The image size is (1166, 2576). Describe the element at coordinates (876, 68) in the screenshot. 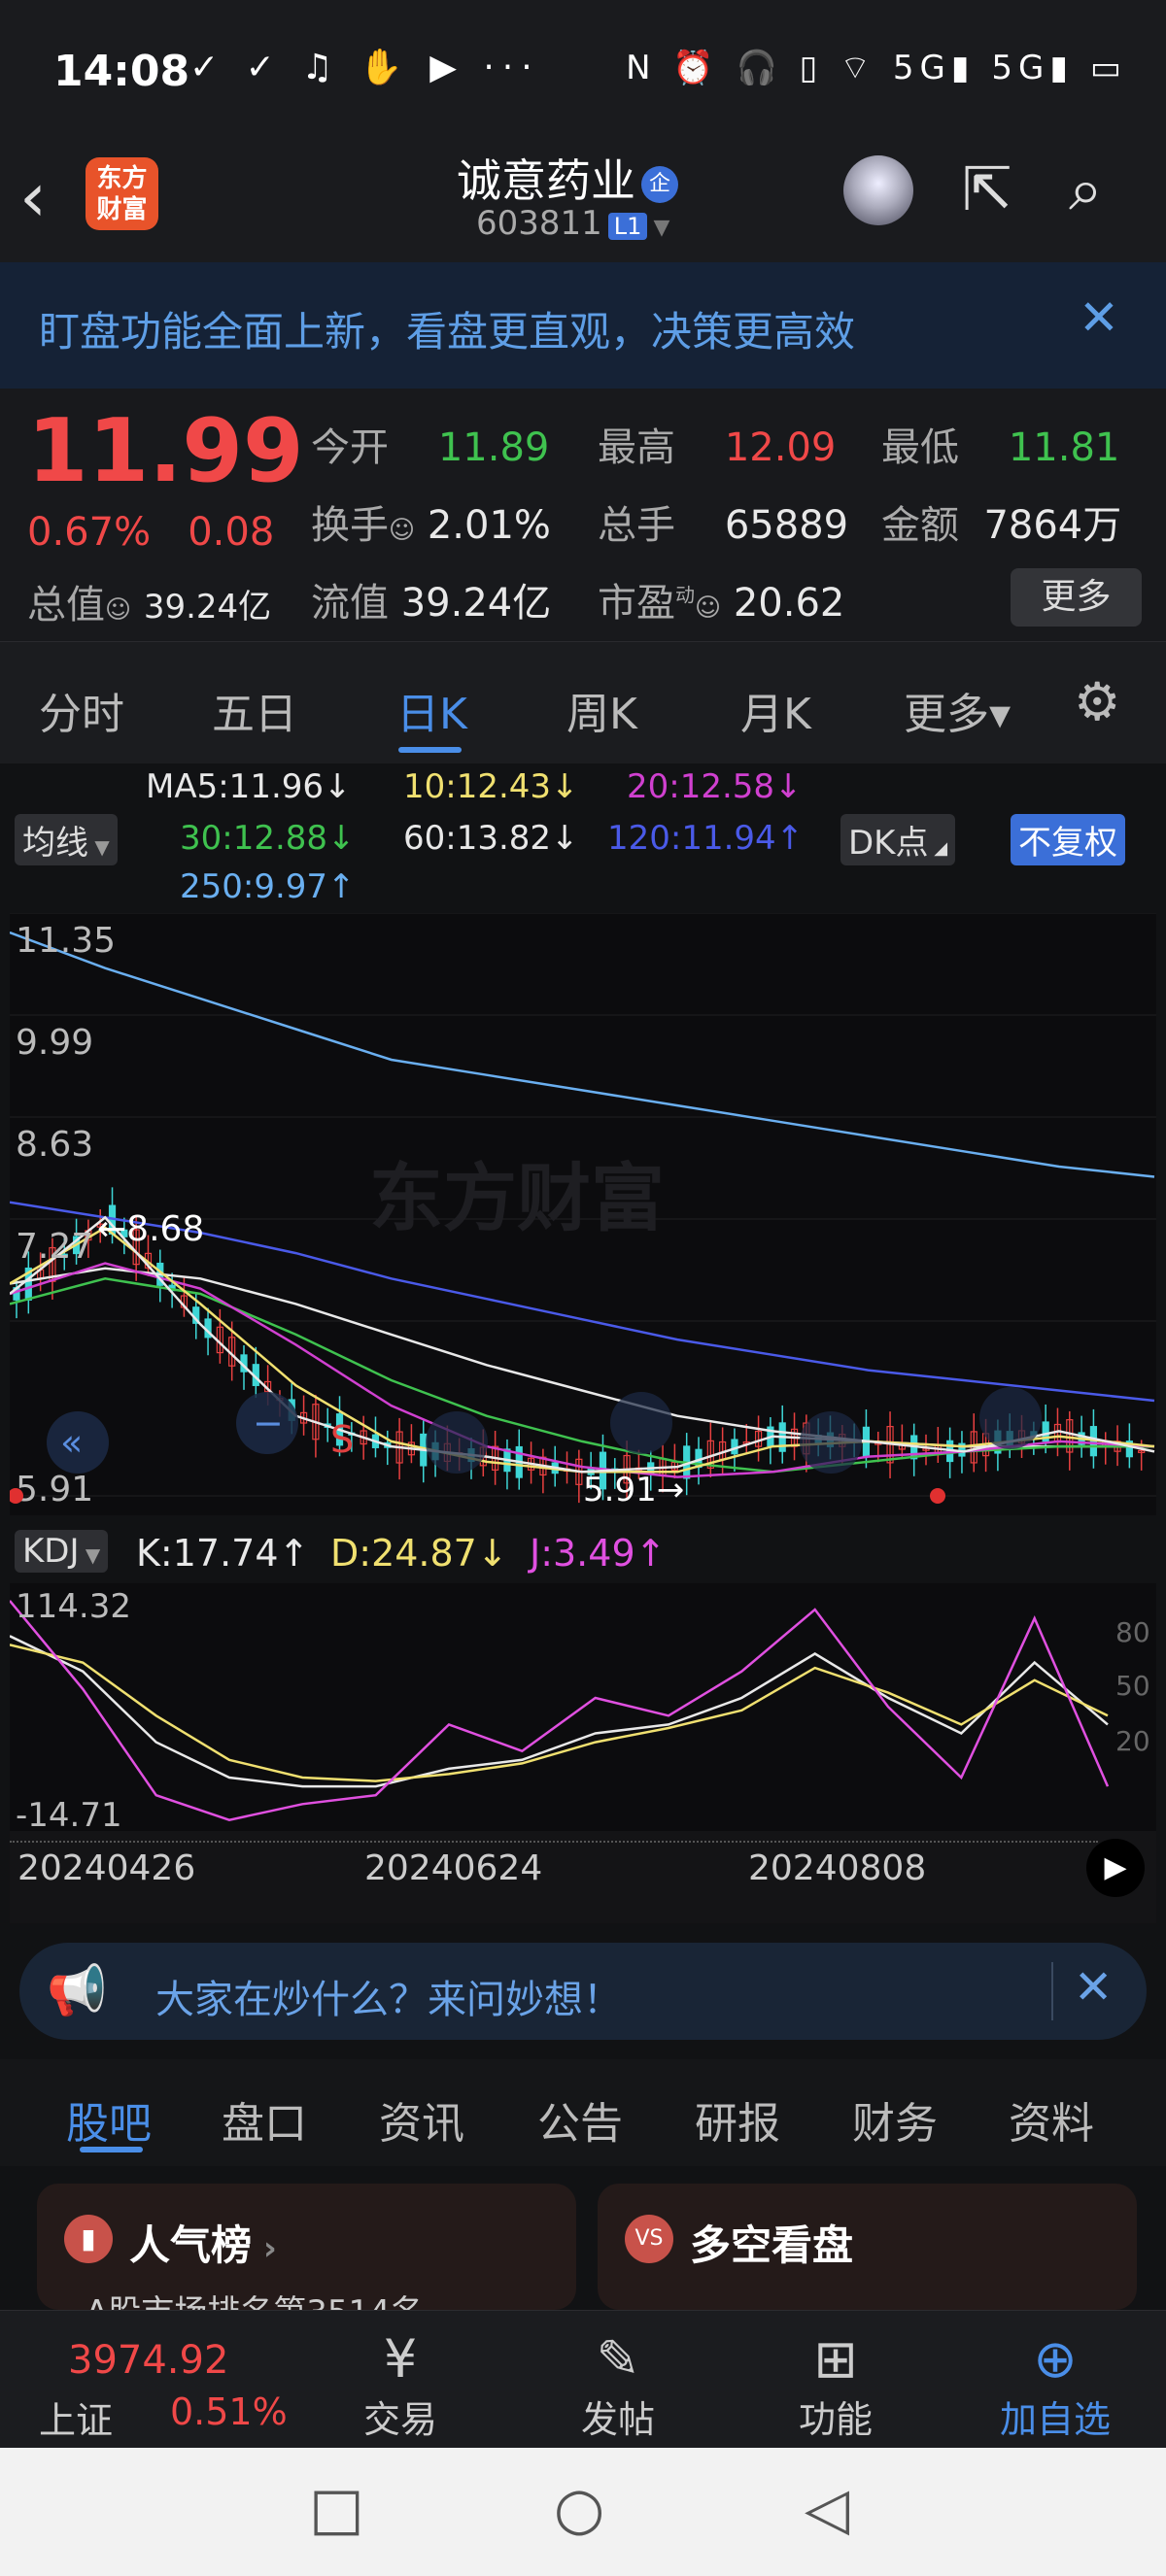

I see `system-icons: N ⏰ 🎧 ▯ ⌔ 5G▮ 5G▮ ▭` at that location.